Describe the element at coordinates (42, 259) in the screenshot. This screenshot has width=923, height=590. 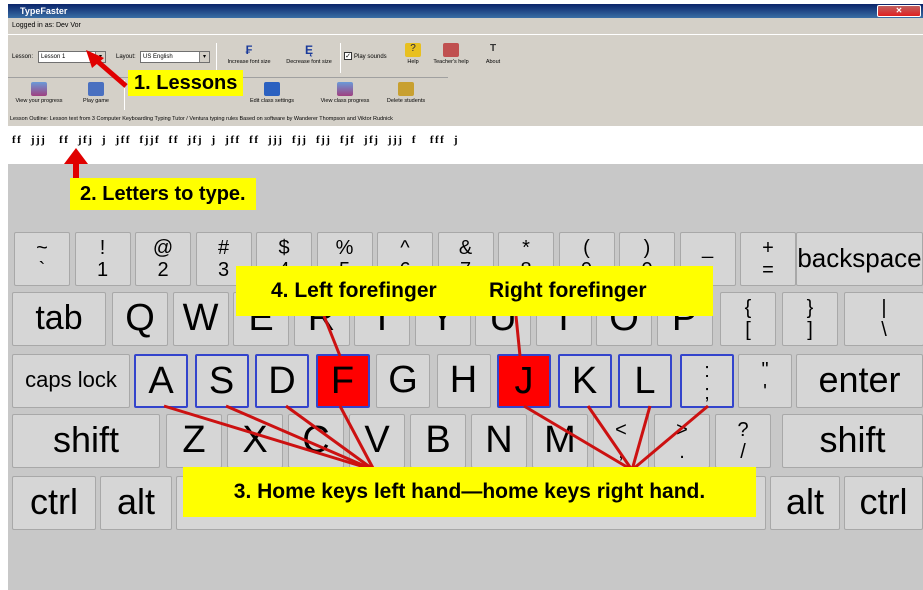
I see `key-tilde: ~ `` at that location.